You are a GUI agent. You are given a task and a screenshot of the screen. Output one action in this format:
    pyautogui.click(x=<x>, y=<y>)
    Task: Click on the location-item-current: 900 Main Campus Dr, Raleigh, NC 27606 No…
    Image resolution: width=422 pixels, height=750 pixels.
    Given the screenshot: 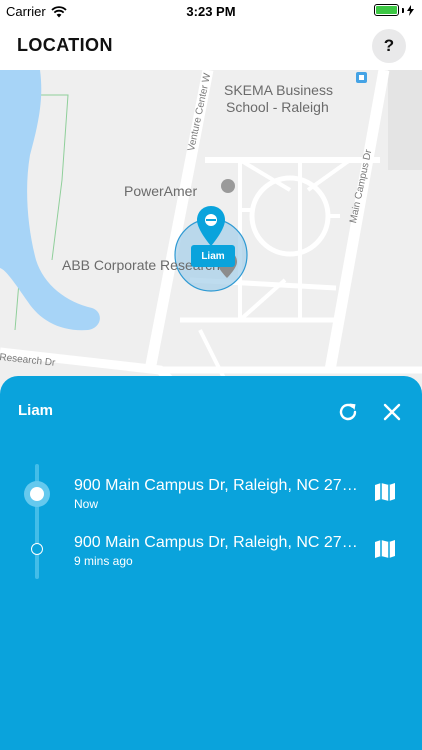 What is the action you would take?
    pyautogui.click(x=219, y=494)
    